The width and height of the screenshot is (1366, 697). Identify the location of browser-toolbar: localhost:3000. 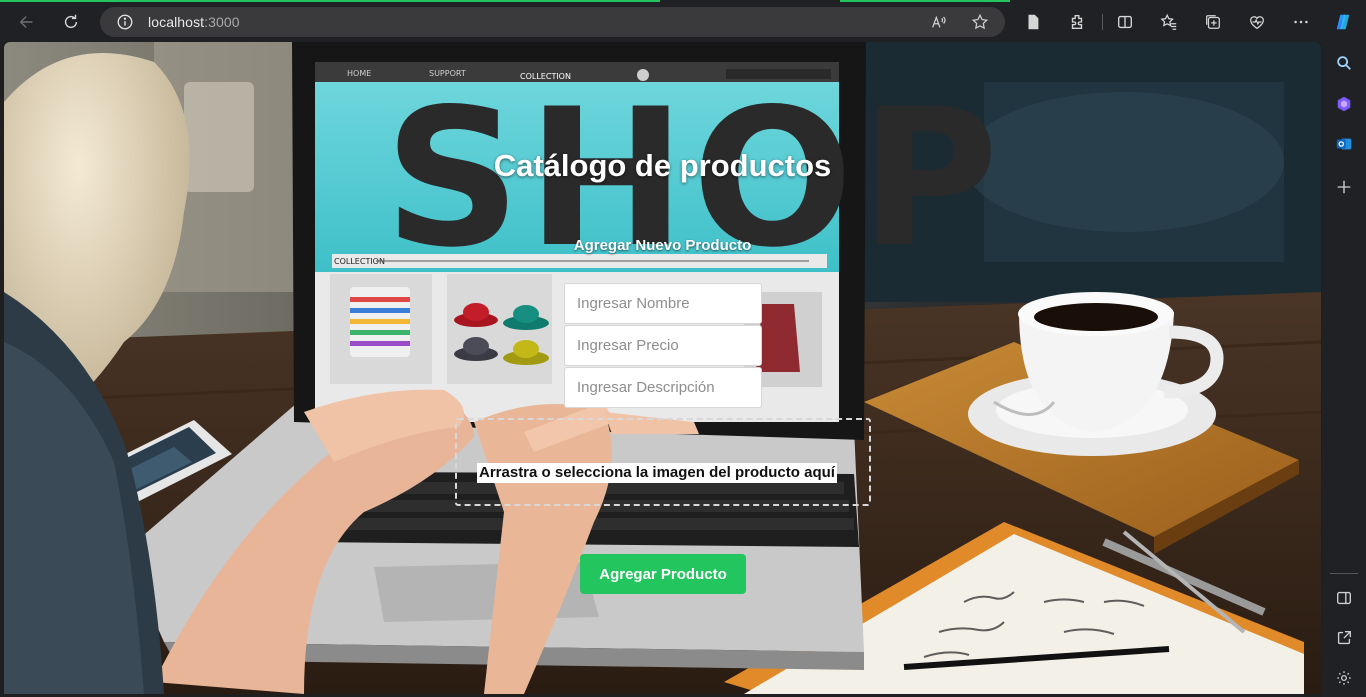
(683, 21).